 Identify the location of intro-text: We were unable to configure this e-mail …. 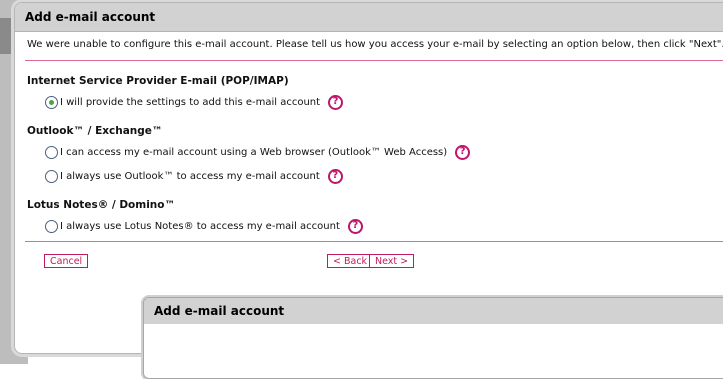
(375, 44).